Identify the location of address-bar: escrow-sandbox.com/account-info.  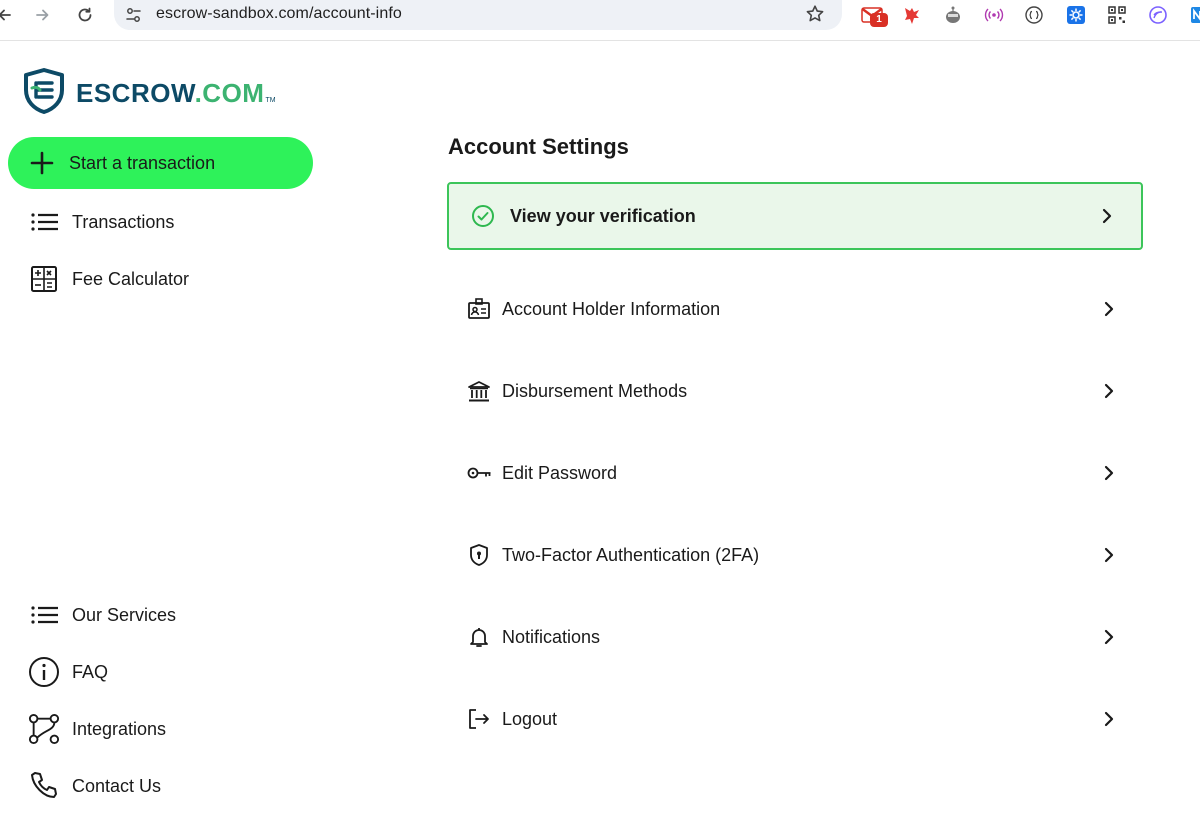
(478, 15).